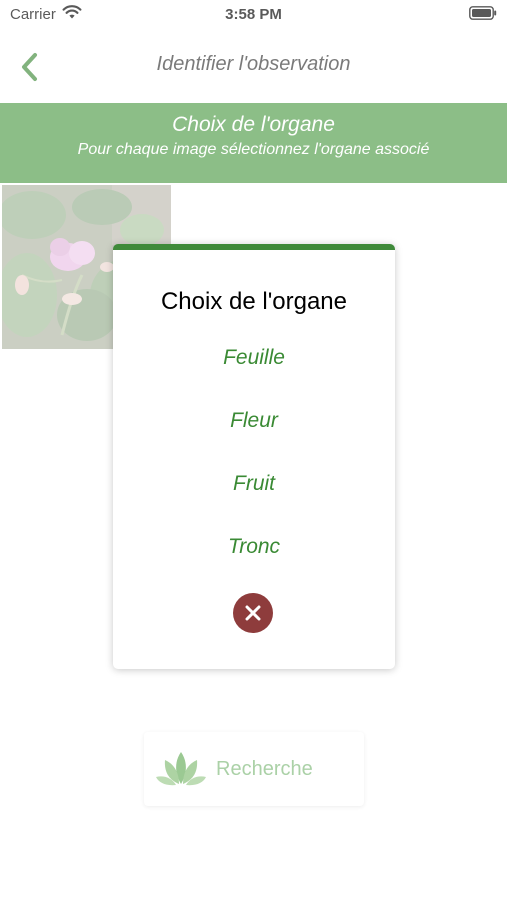 This screenshot has height=900, width=507. I want to click on leaves-icon, so click(181, 769).